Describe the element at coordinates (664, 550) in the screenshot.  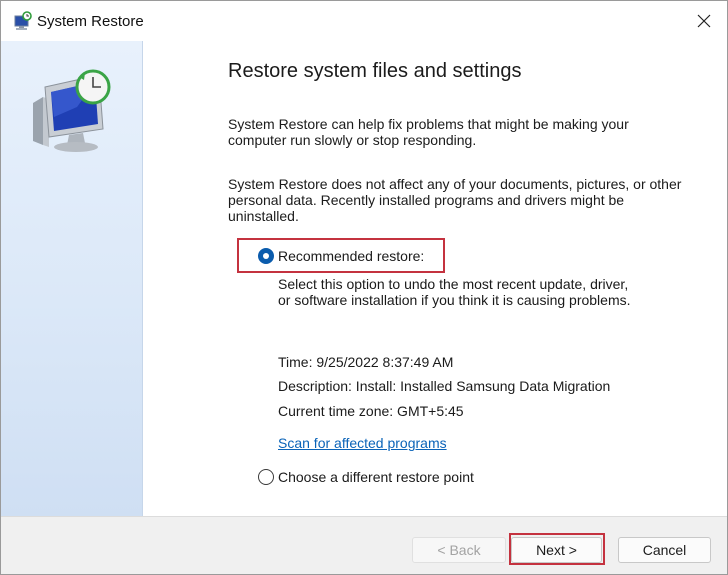
I see `cancel-button: Cancel` at that location.